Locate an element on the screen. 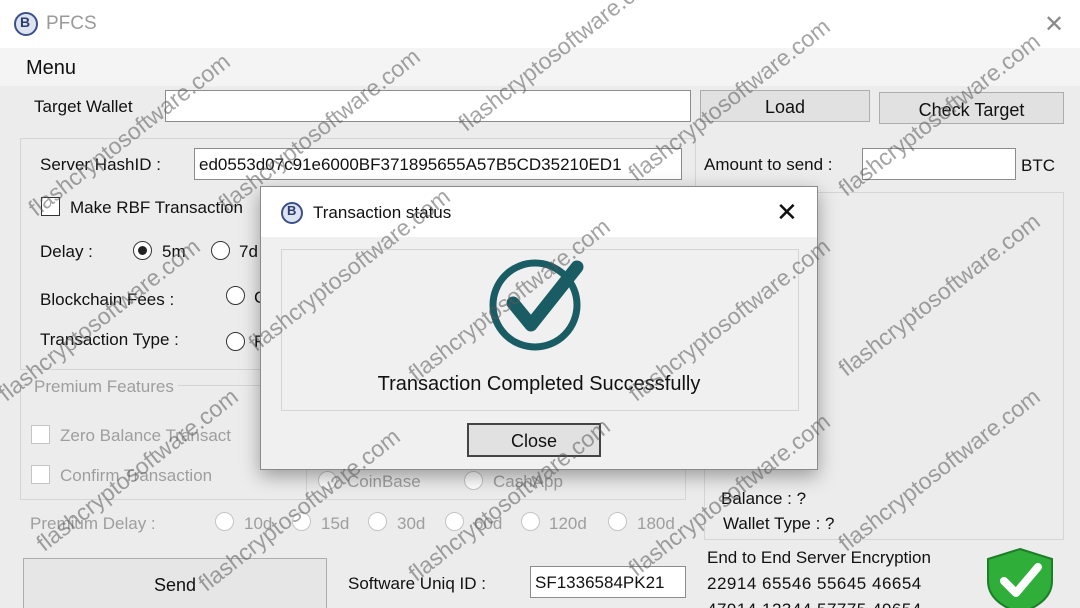 The height and width of the screenshot is (608, 1080). cashapp-label: CashApp is located at coordinates (528, 481).